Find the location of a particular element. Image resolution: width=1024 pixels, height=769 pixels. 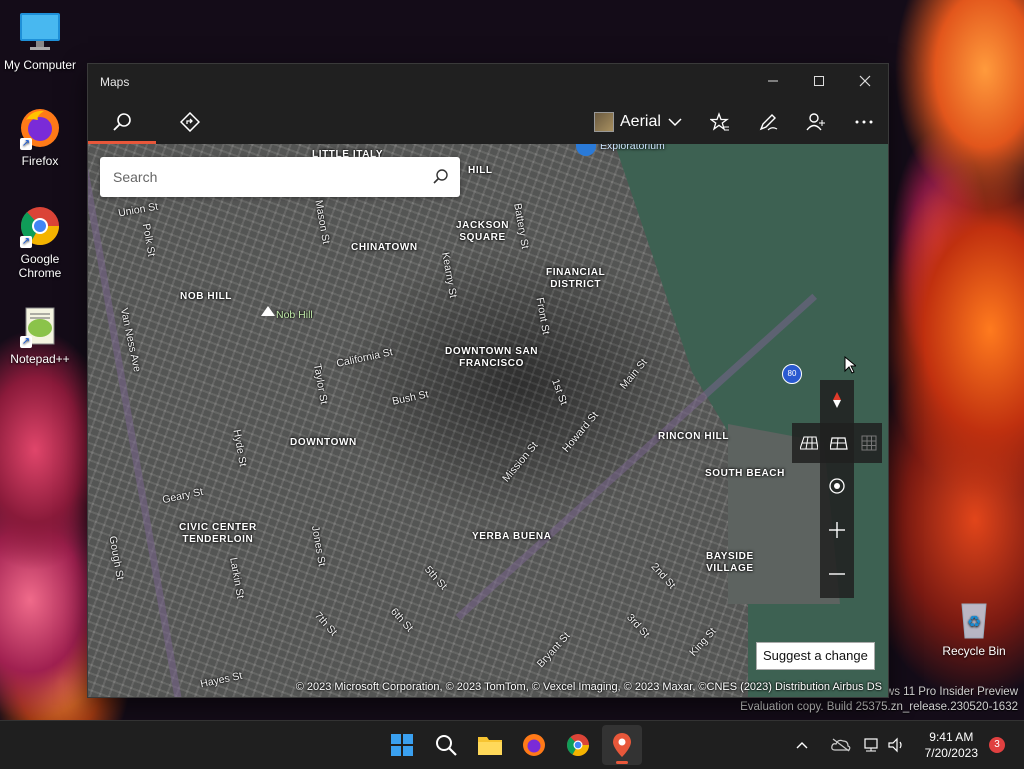

sign-in-button is located at coordinates (816, 122).